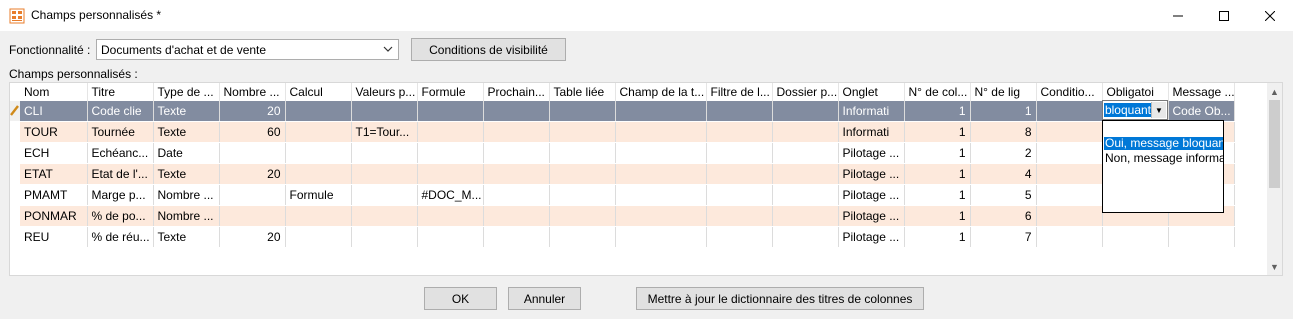 This screenshot has width=1293, height=319. I want to click on column-header: Formule, so click(450, 92).